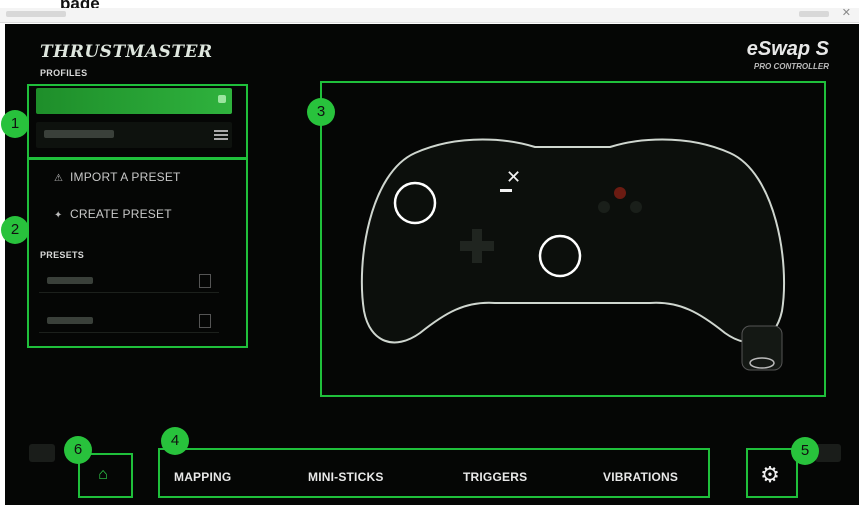  What do you see at coordinates (791, 66) in the screenshot?
I see `product-subtitle: PRO CONTROLLER` at bounding box center [791, 66].